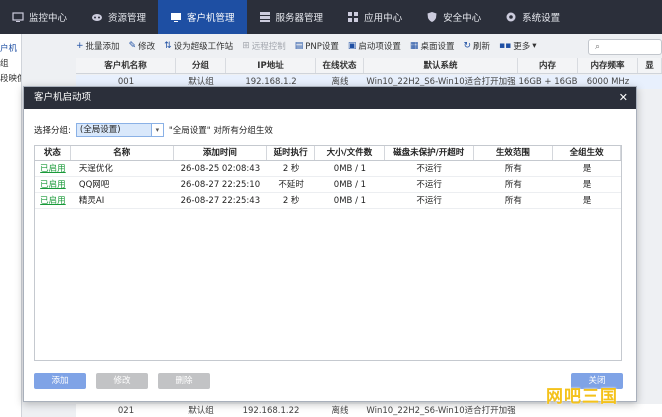 Image resolution: width=662 pixels, height=417 pixels. I want to click on cell: 离线, so click(340, 411).